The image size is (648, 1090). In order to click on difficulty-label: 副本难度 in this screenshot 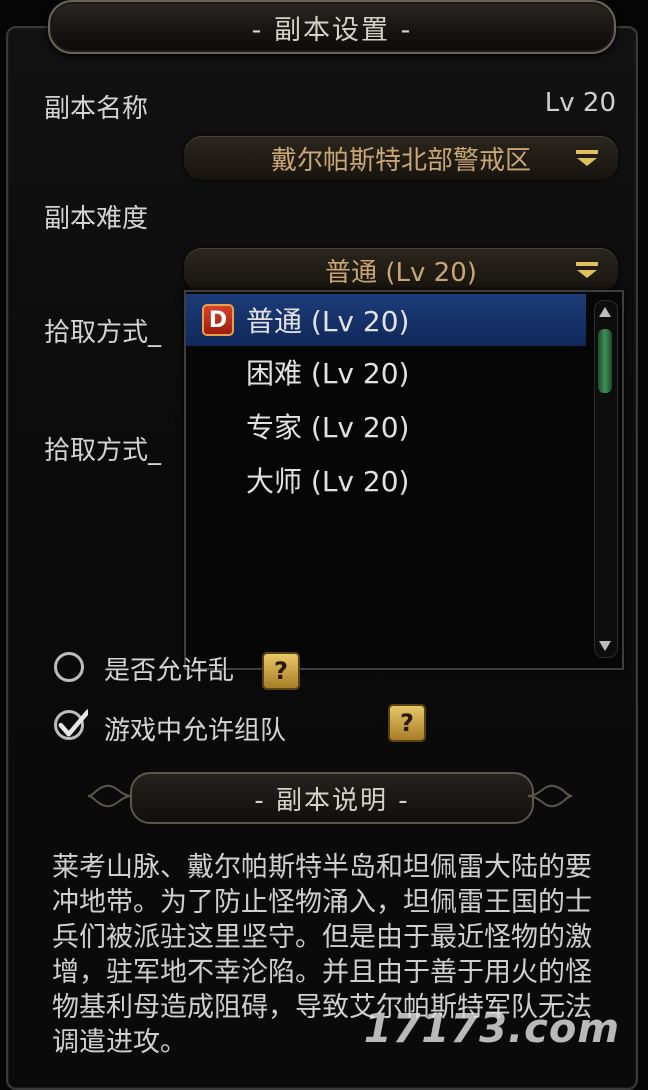, I will do `click(96, 219)`.